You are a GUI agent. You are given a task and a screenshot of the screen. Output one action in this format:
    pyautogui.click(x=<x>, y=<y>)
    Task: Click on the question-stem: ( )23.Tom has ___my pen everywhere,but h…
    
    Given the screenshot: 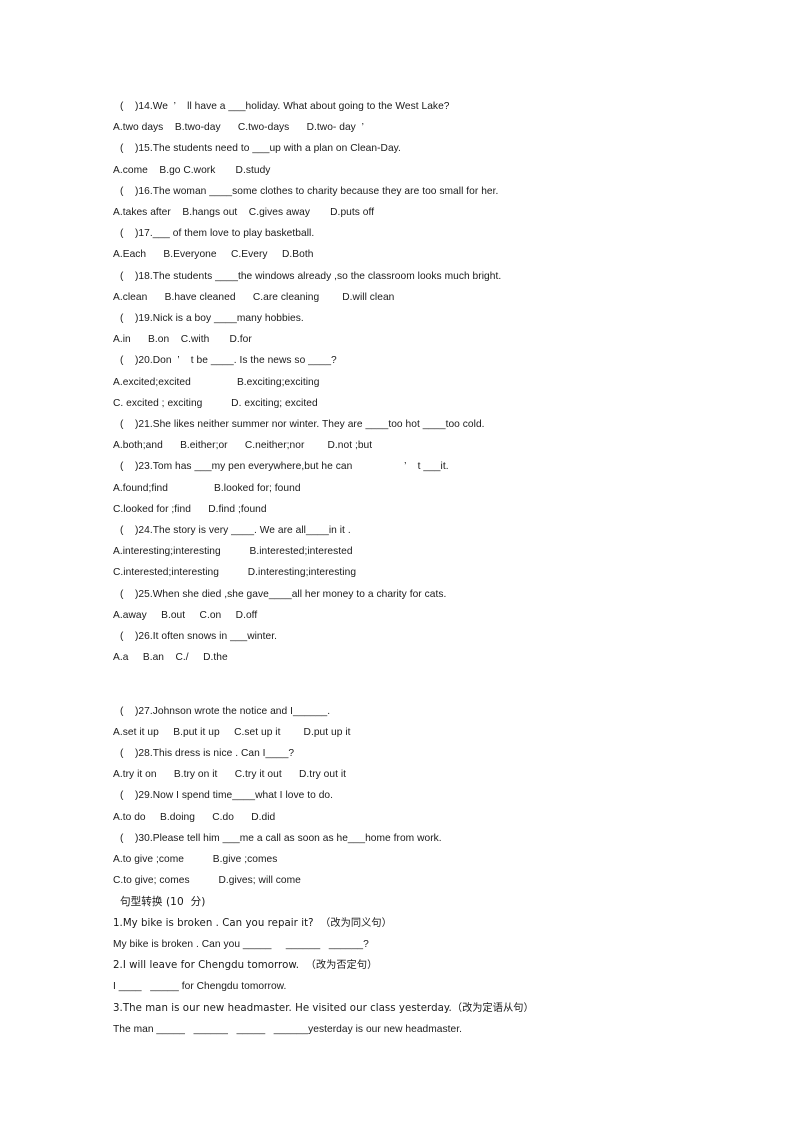 What is the action you would take?
    pyautogui.click(x=284, y=467)
    